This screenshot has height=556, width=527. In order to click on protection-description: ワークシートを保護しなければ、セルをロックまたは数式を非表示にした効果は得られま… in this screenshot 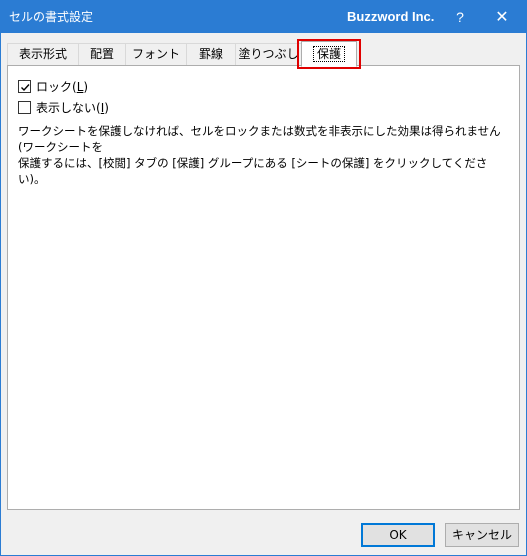, I will do `click(259, 155)`.